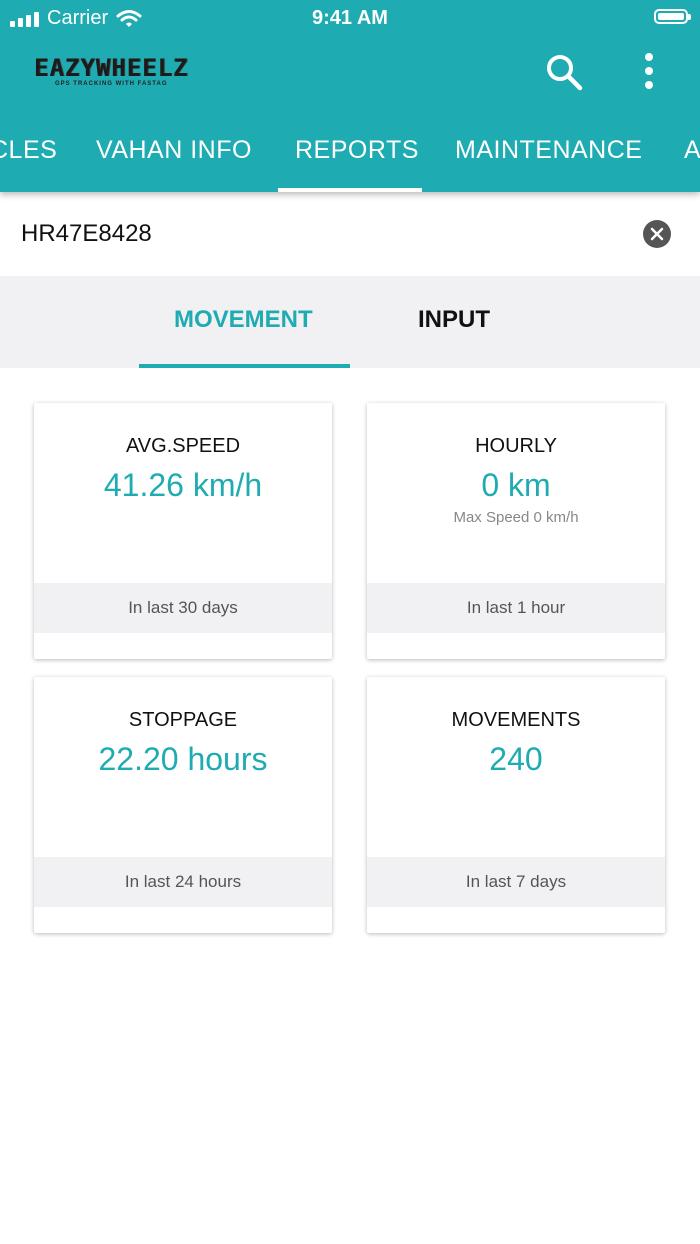 This screenshot has height=1244, width=700. What do you see at coordinates (183, 531) in the screenshot?
I see `avg-speed-card: AVG.SPEED 41.26 km/h In last 30 days` at bounding box center [183, 531].